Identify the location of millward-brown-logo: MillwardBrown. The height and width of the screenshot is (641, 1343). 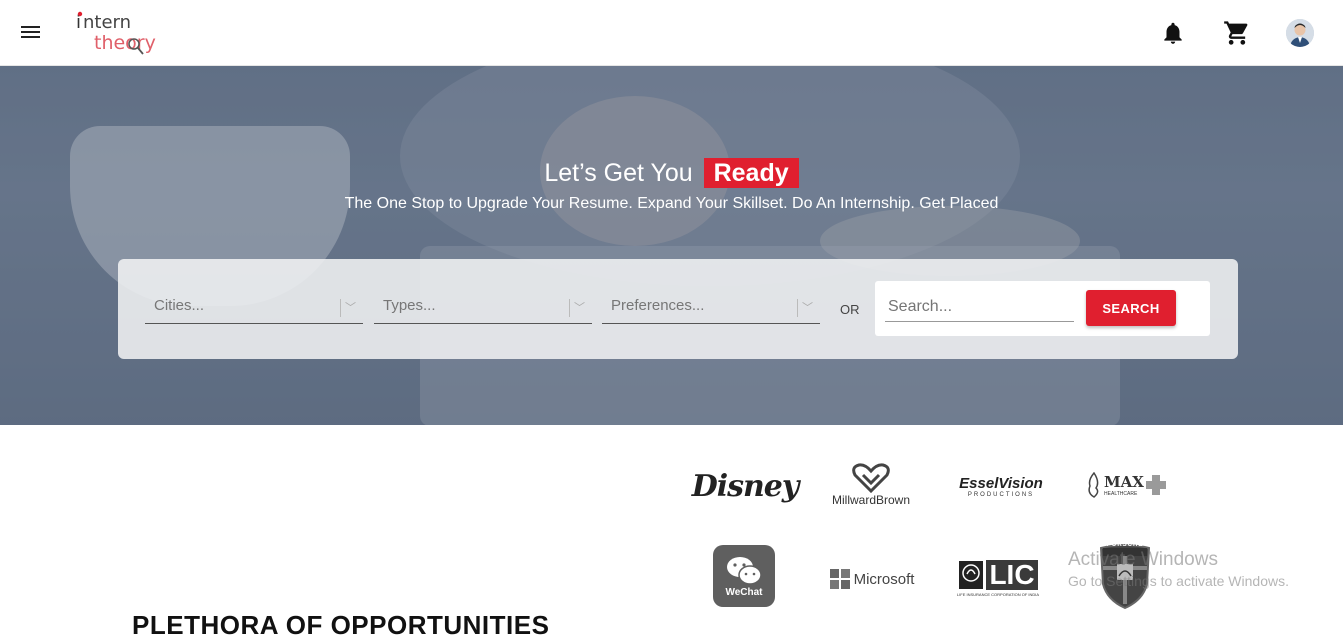
(871, 485).